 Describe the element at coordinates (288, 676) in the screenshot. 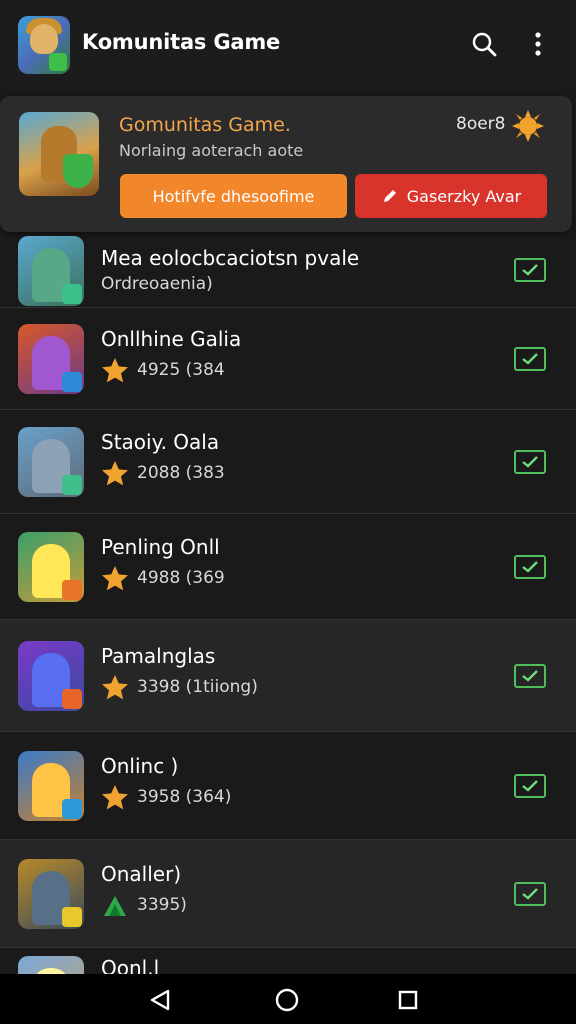

I see `list-item: Pamalnglas 3398 (1tiiong)` at that location.